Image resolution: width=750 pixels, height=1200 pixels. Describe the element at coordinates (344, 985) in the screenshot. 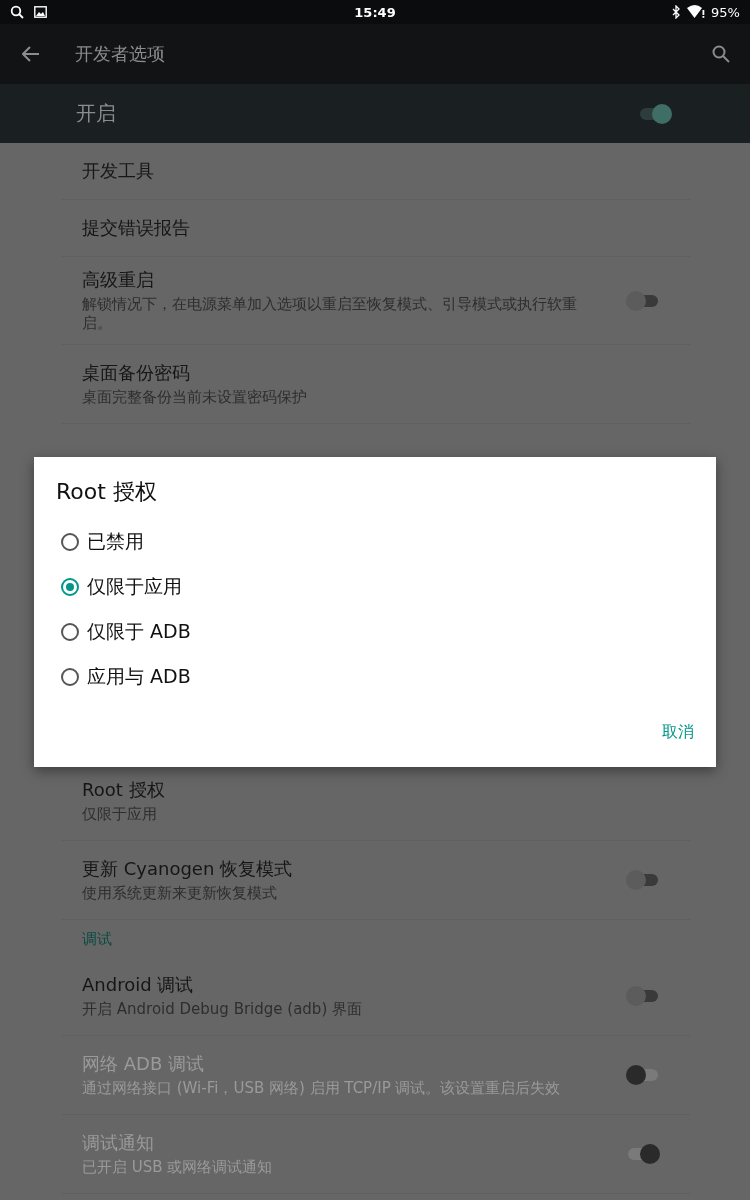

I see `setting-title: Android 调试` at that location.